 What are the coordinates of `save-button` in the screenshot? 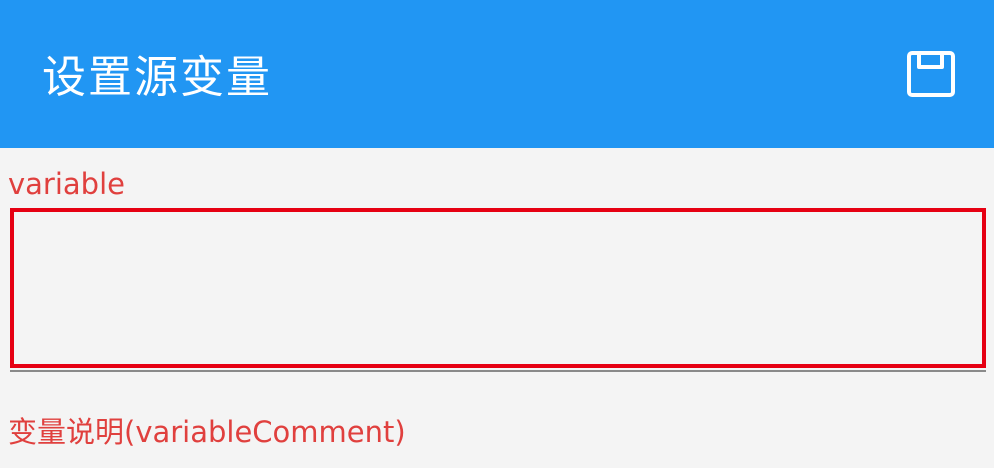 It's located at (931, 74).